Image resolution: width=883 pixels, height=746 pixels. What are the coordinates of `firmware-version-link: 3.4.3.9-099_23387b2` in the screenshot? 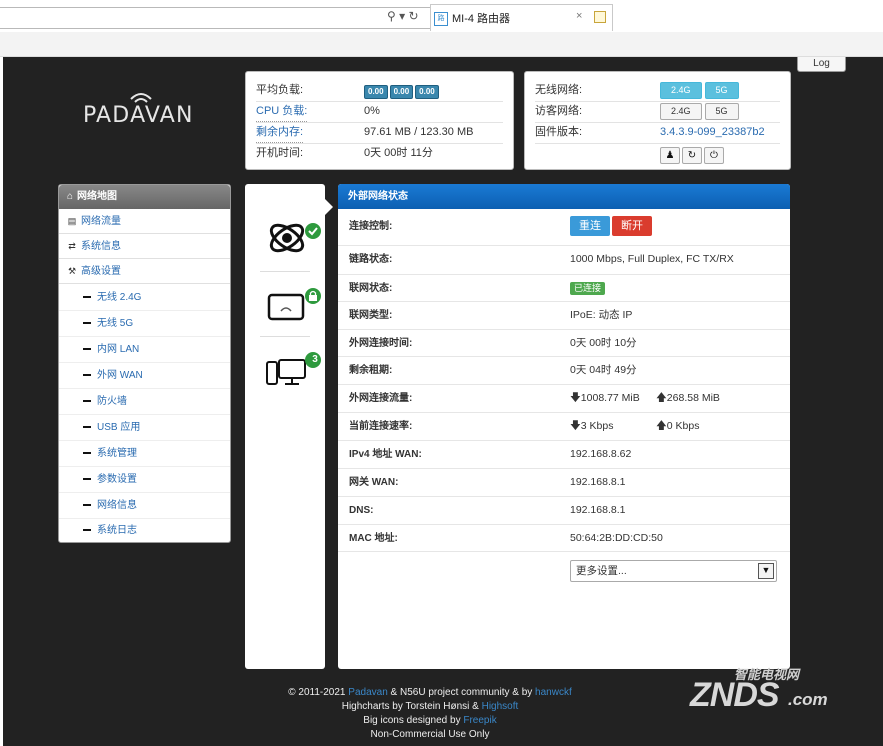 It's located at (712, 132).